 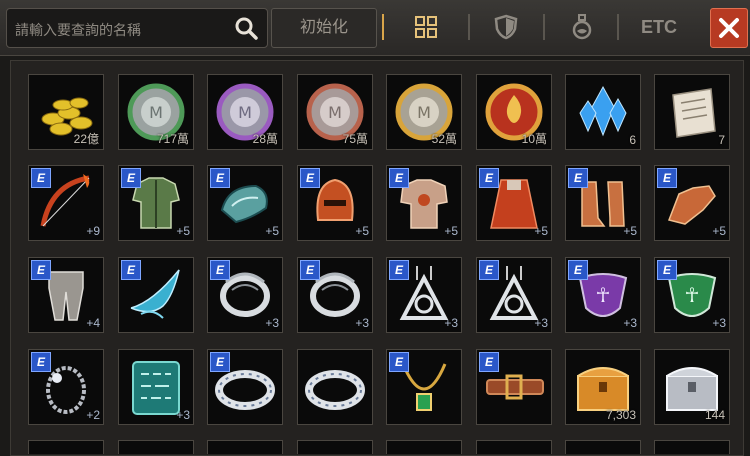 I want to click on search-icon, so click(x=246, y=28).